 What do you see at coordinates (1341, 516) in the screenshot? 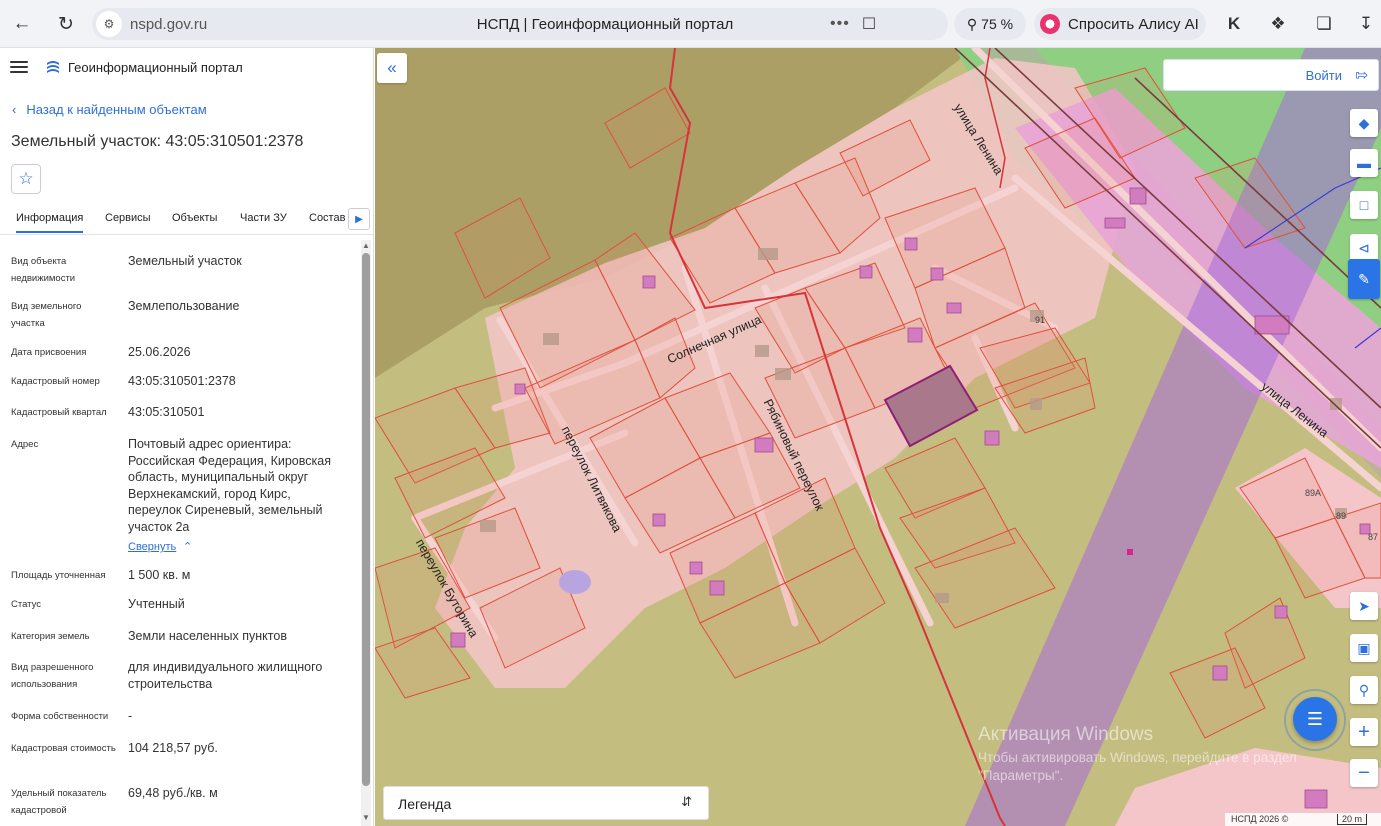
I see `parcel-number: 89` at bounding box center [1341, 516].